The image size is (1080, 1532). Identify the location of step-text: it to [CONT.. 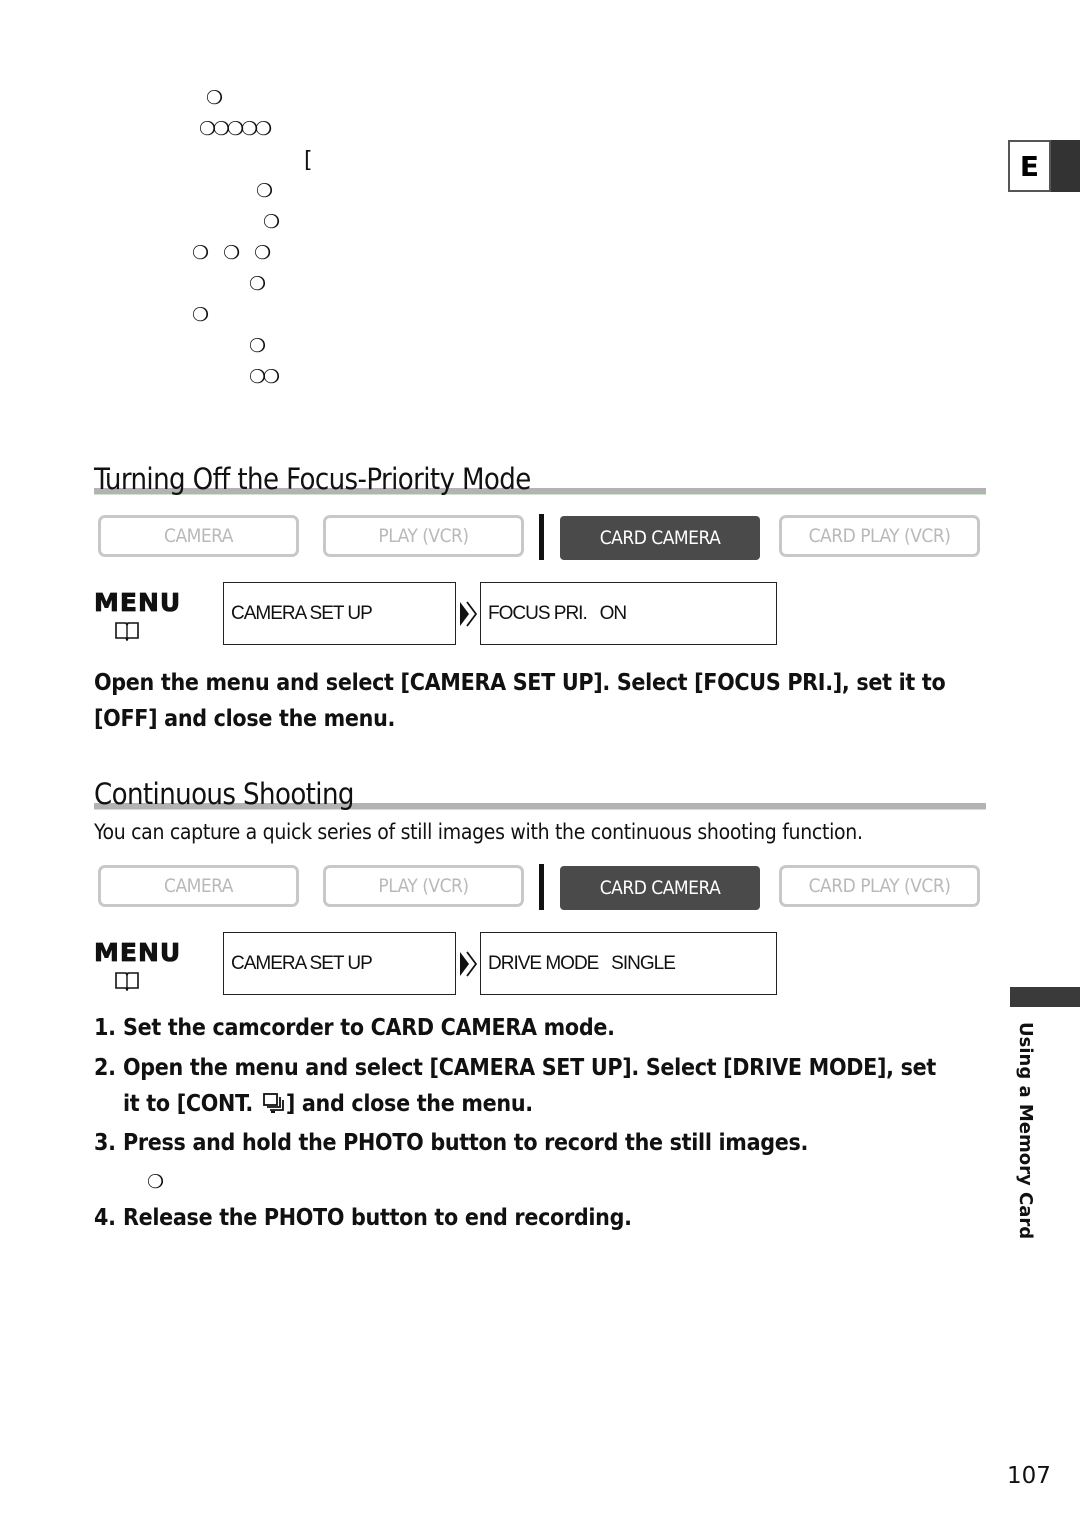
(191, 1104).